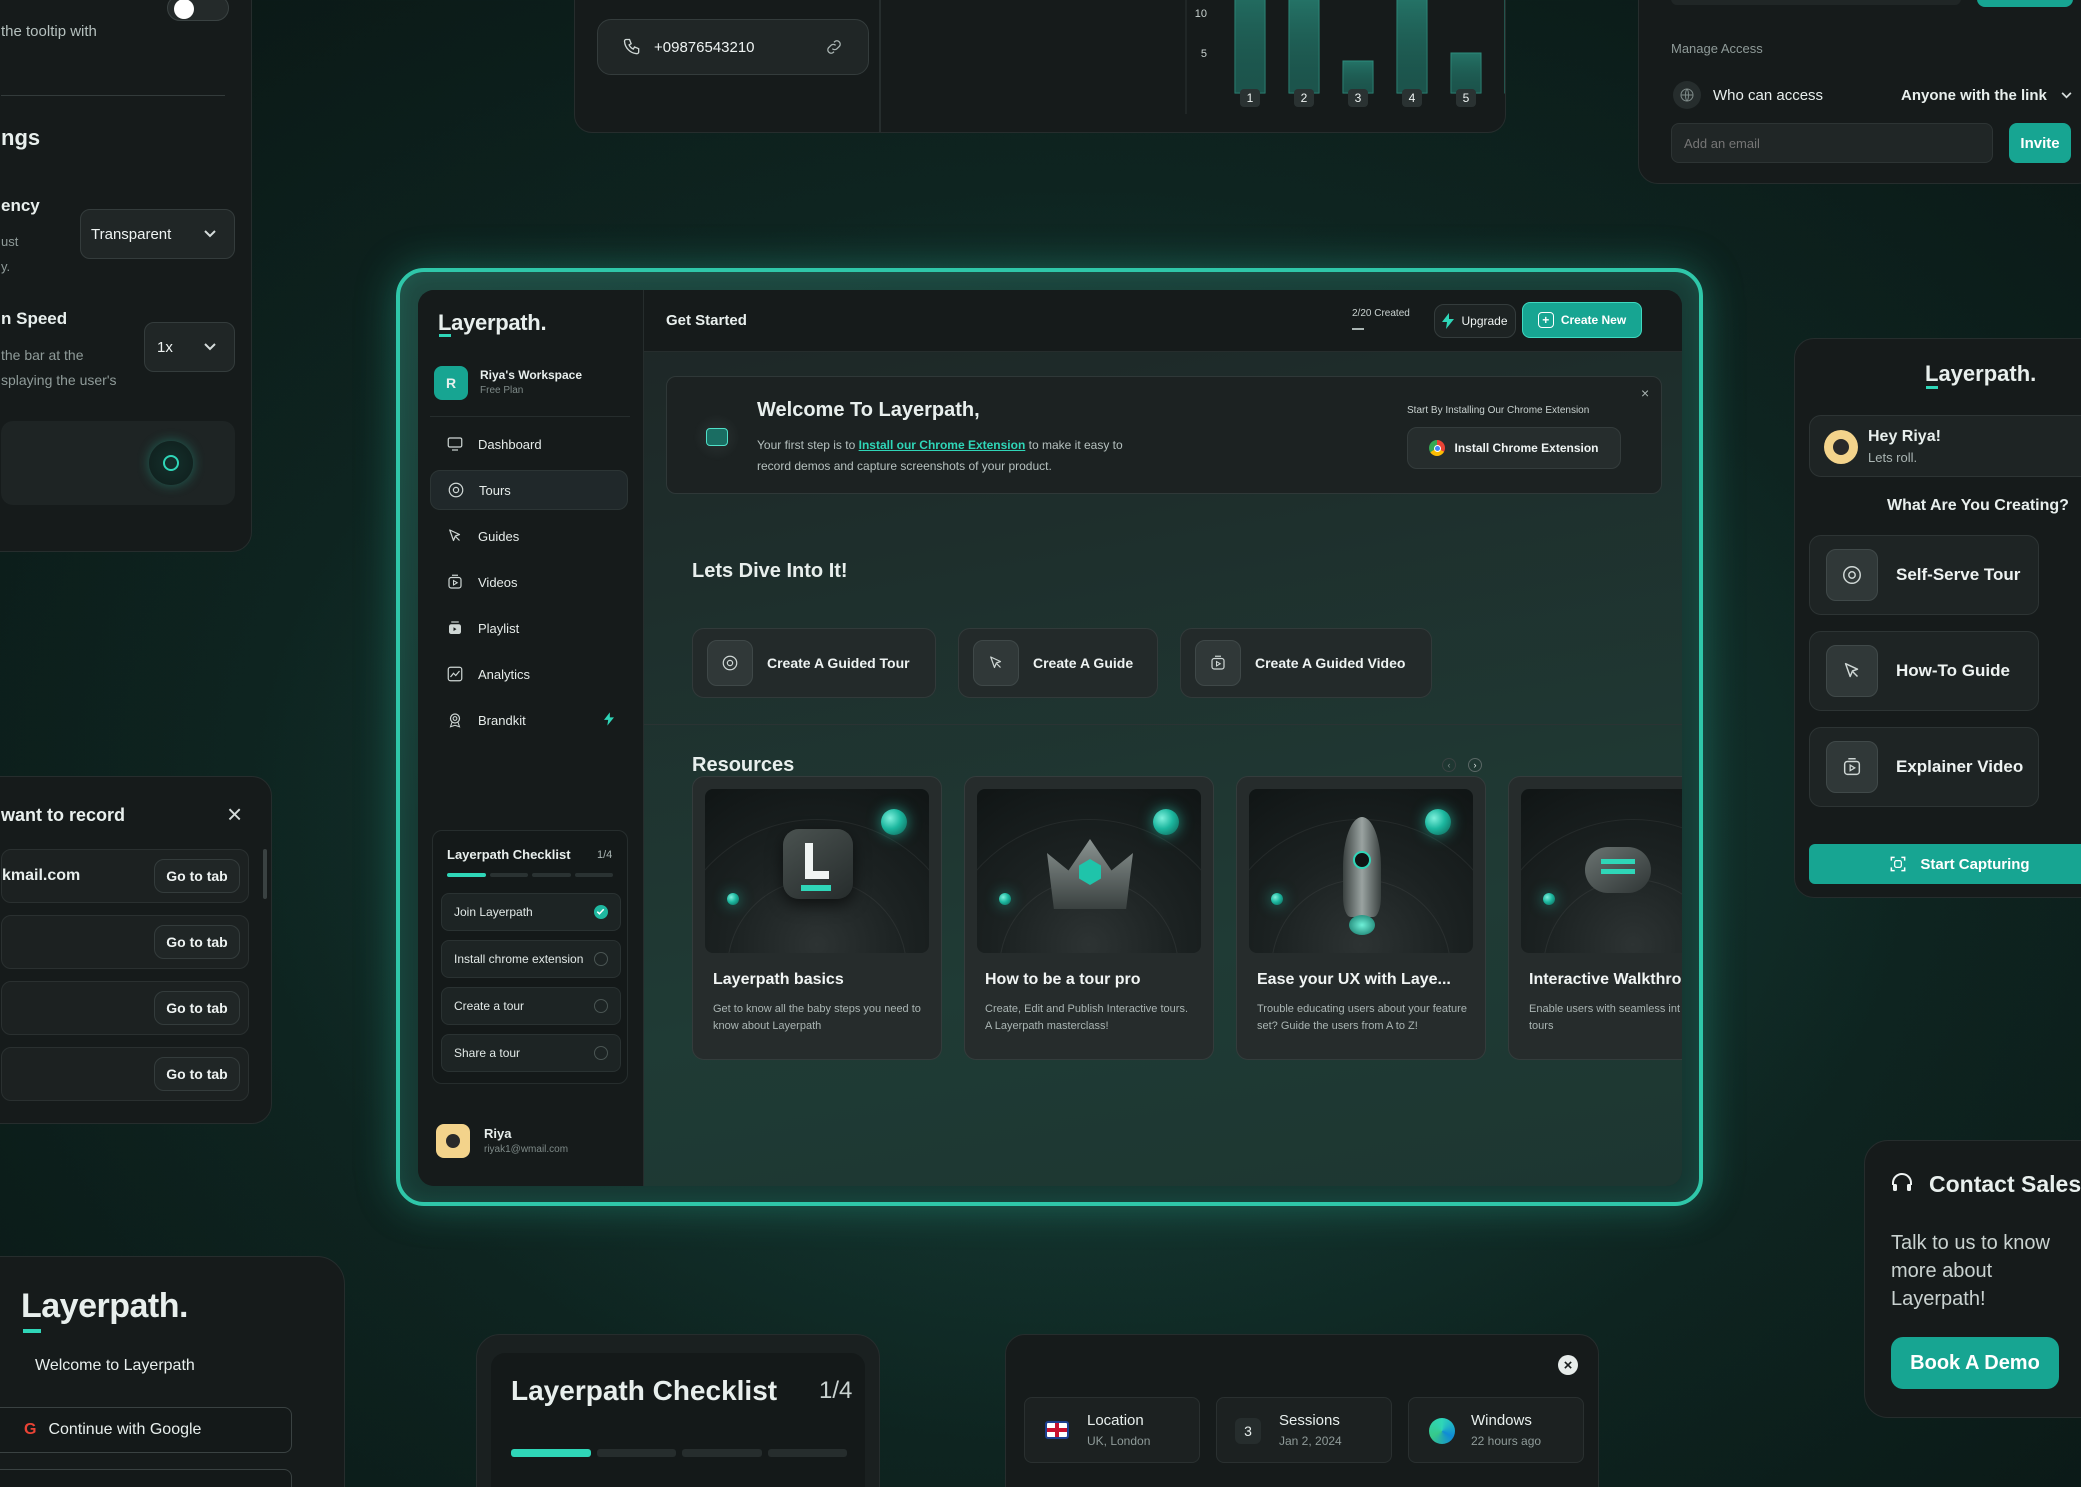 The image size is (2081, 1487). What do you see at coordinates (1218, 663) in the screenshot?
I see `video-icon` at bounding box center [1218, 663].